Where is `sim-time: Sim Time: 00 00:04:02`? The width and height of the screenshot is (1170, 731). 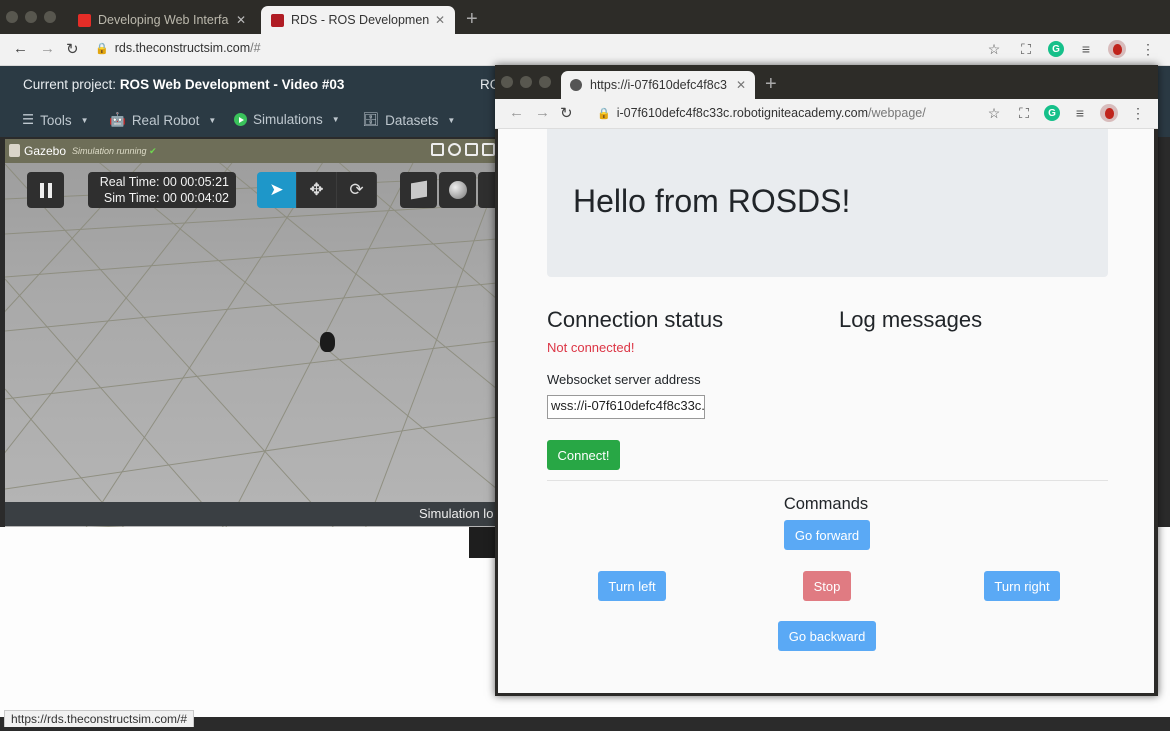 sim-time: Sim Time: 00 00:04:02 is located at coordinates (166, 198).